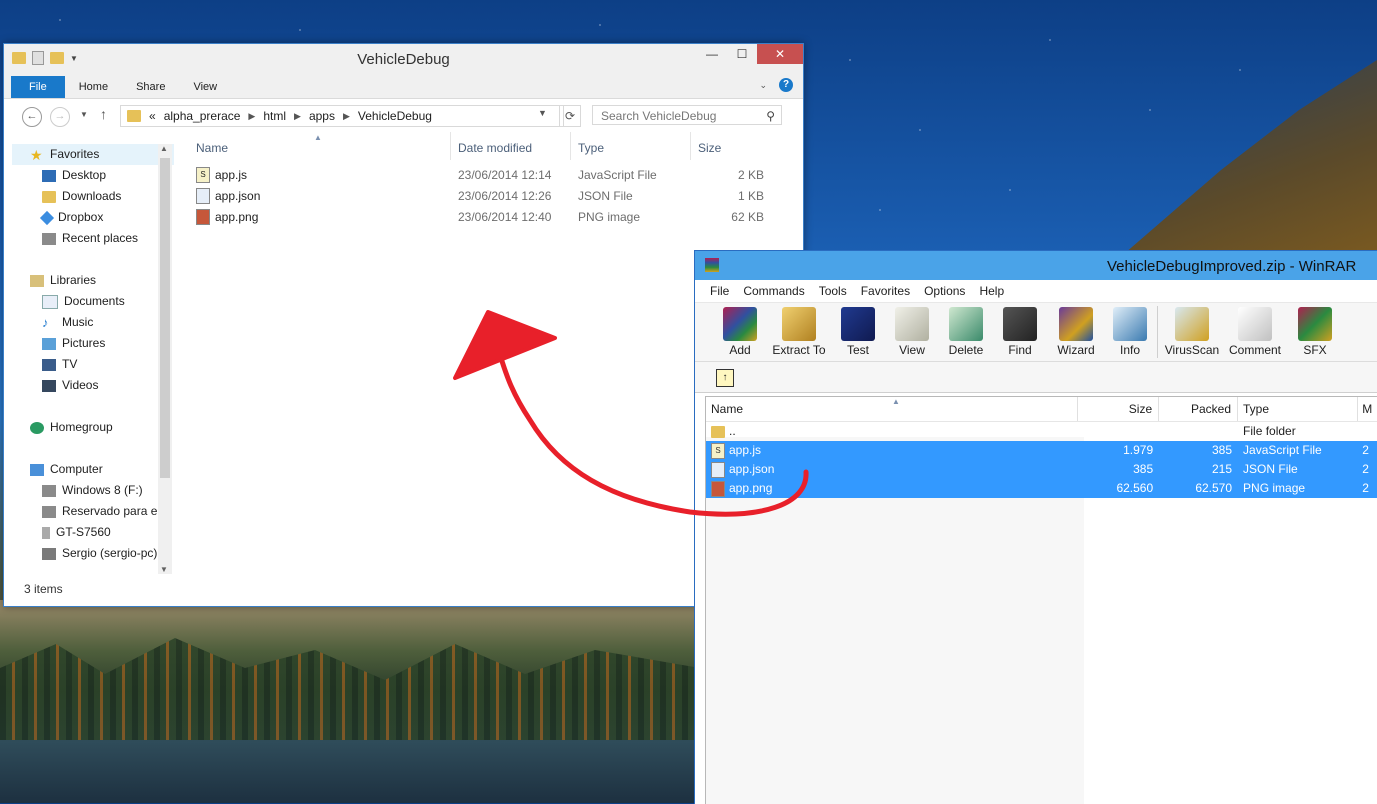  Describe the element at coordinates (1315, 330) in the screenshot. I see `sfx-button: SFX` at that location.